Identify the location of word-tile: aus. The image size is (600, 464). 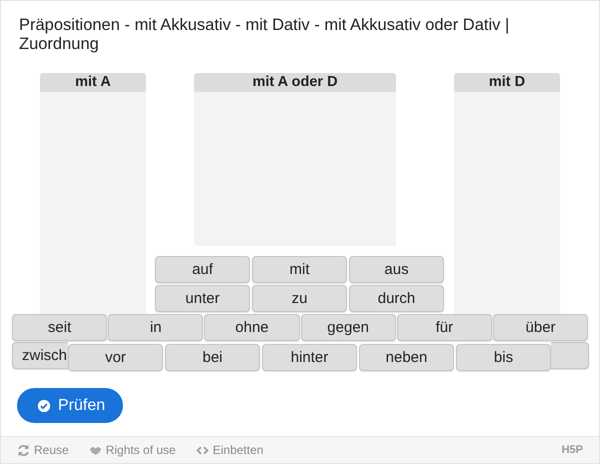
(396, 269).